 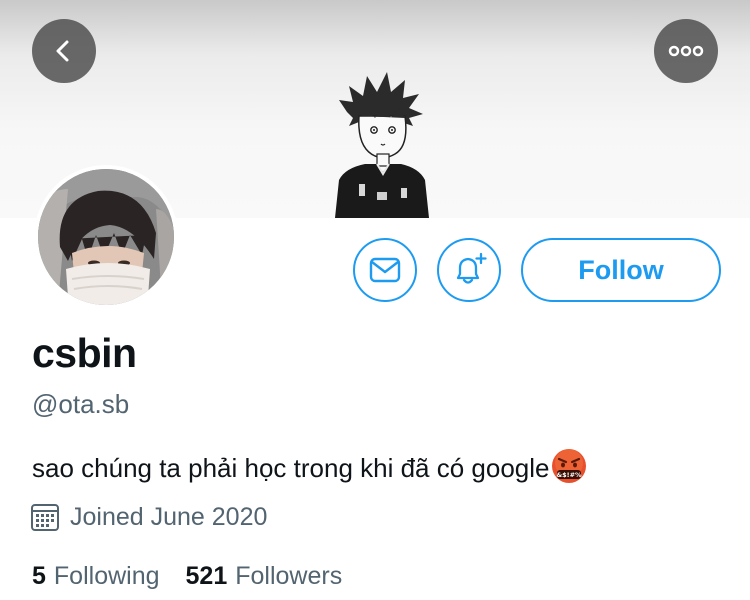 What do you see at coordinates (169, 516) in the screenshot?
I see `joined-date-text: Joined June 2020` at bounding box center [169, 516].